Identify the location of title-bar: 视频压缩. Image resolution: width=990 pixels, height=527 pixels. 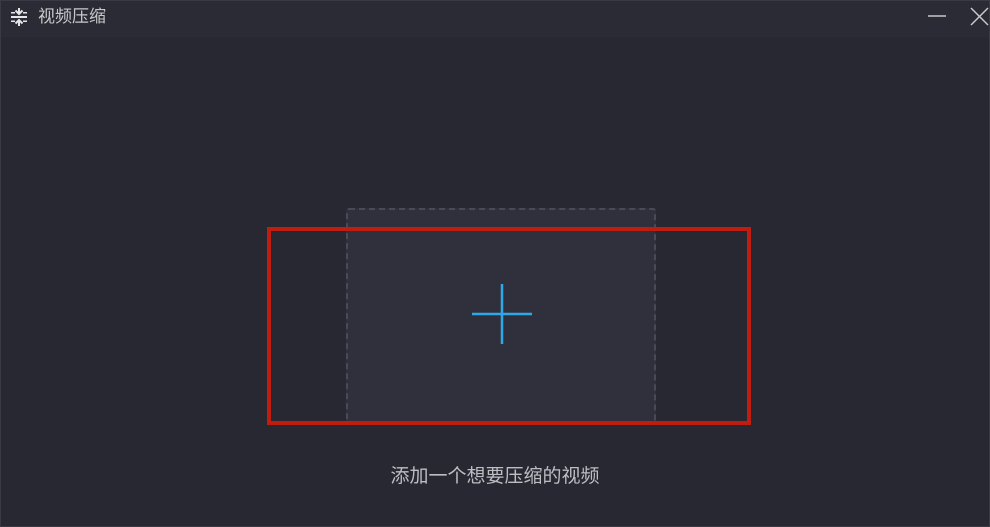
(495, 19).